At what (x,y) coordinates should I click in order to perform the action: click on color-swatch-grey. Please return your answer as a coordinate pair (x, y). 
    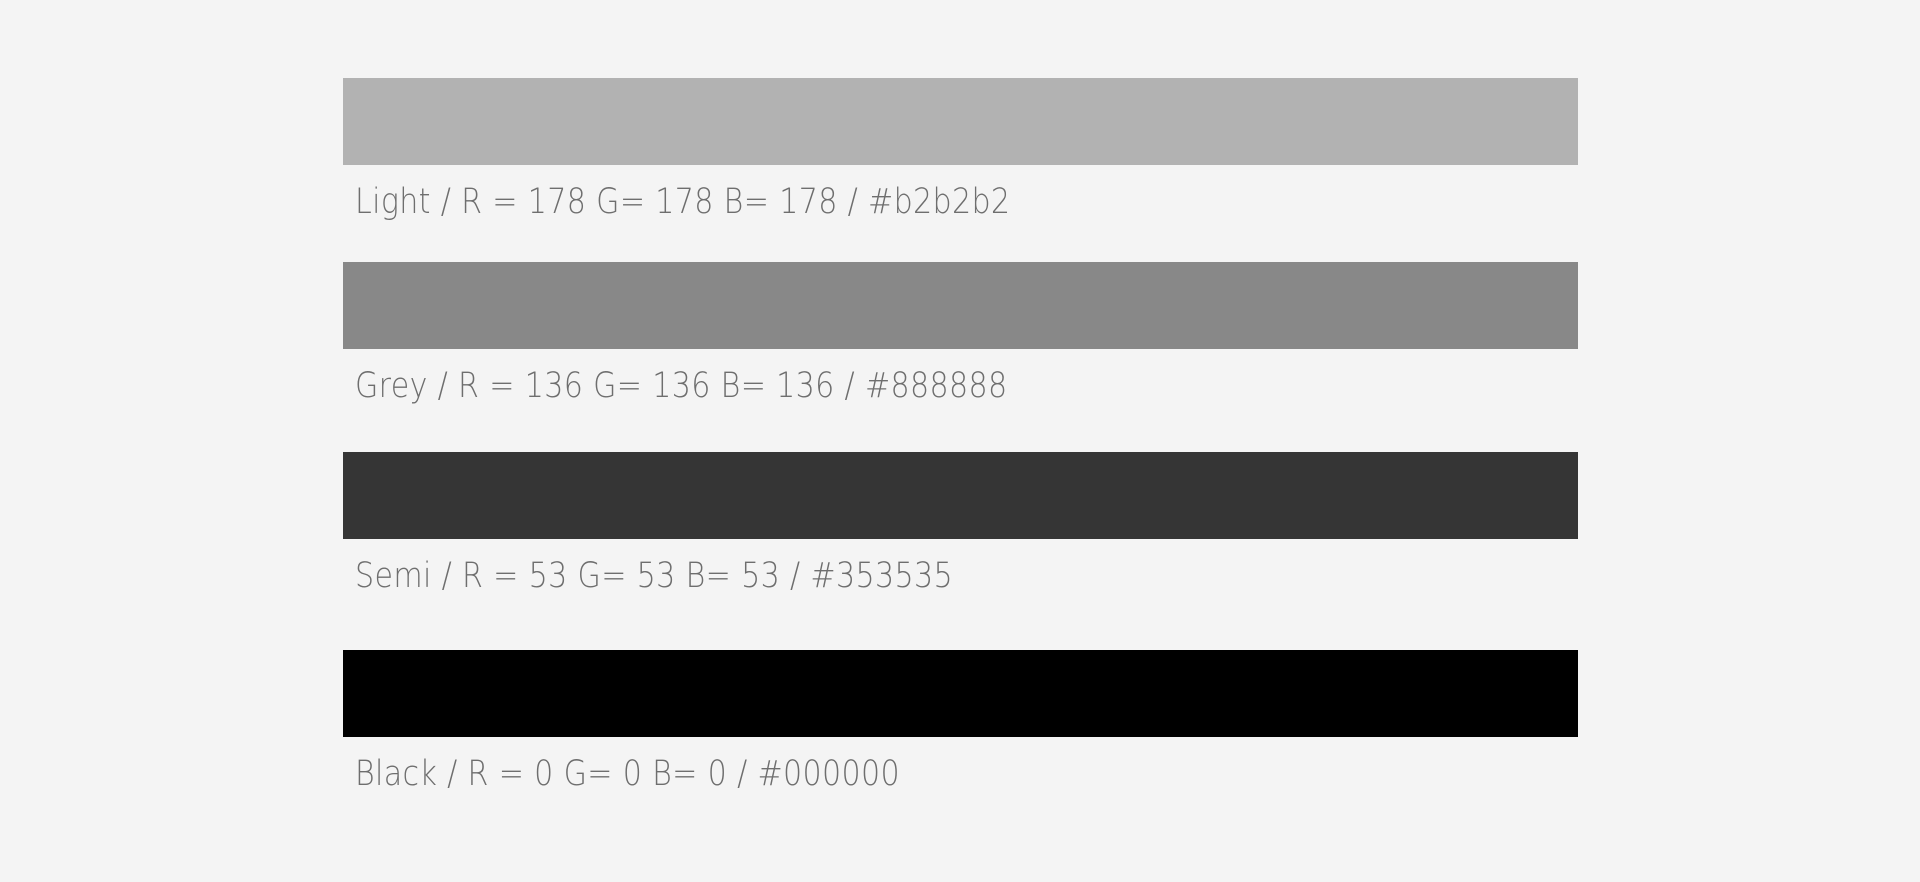
    Looking at the image, I should click on (960, 305).